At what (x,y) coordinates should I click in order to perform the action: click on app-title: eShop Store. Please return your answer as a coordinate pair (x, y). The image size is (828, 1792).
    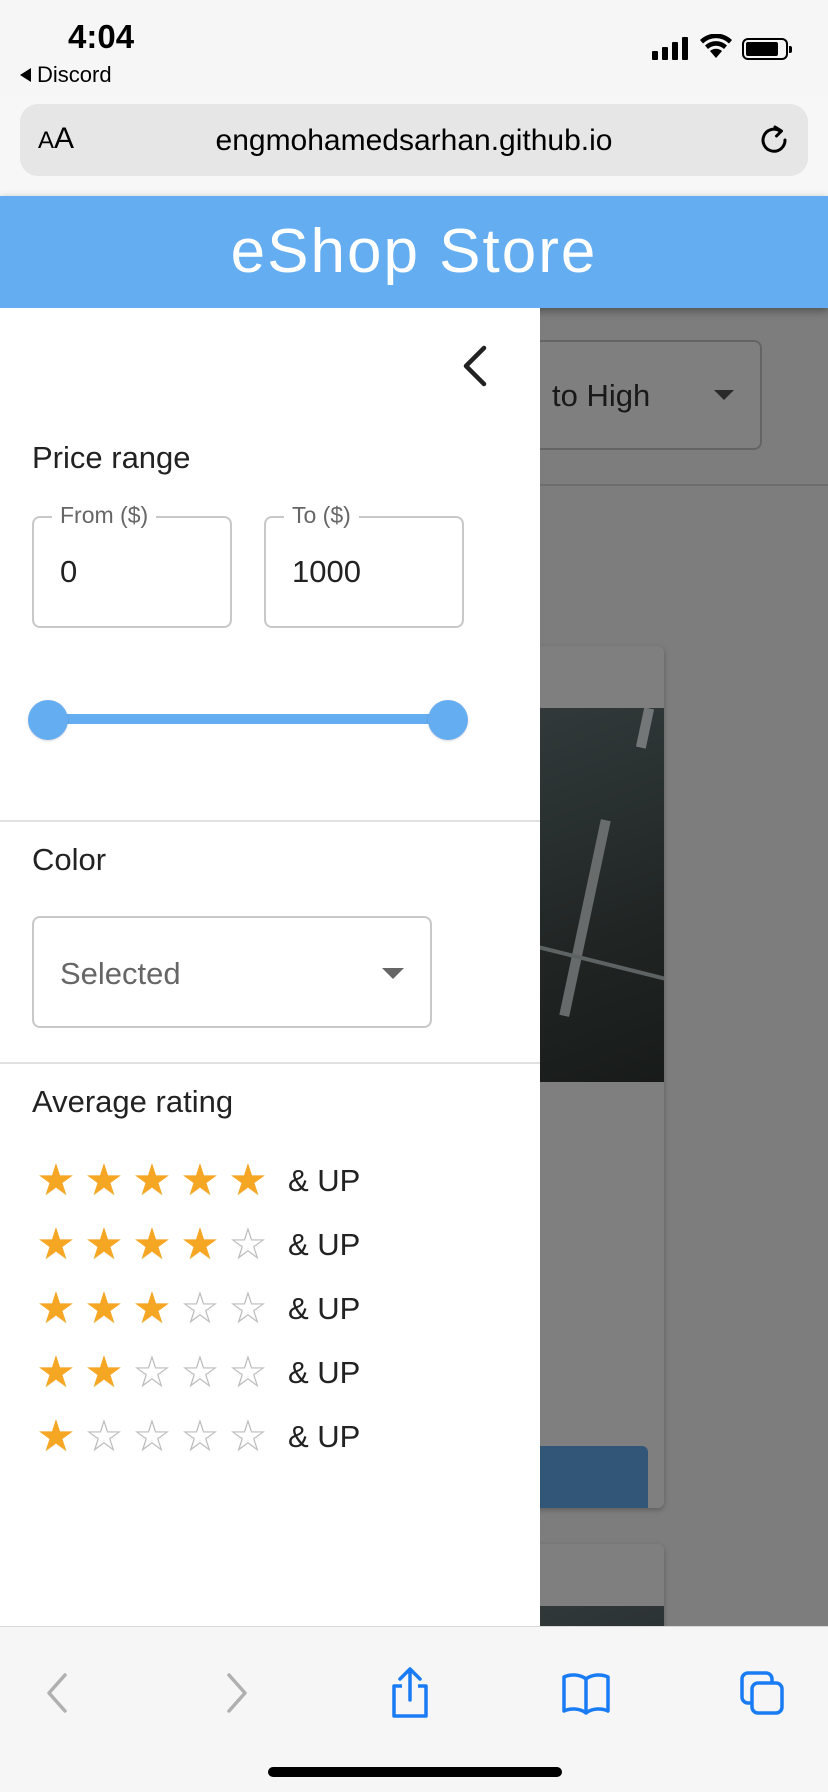
    Looking at the image, I should click on (414, 251).